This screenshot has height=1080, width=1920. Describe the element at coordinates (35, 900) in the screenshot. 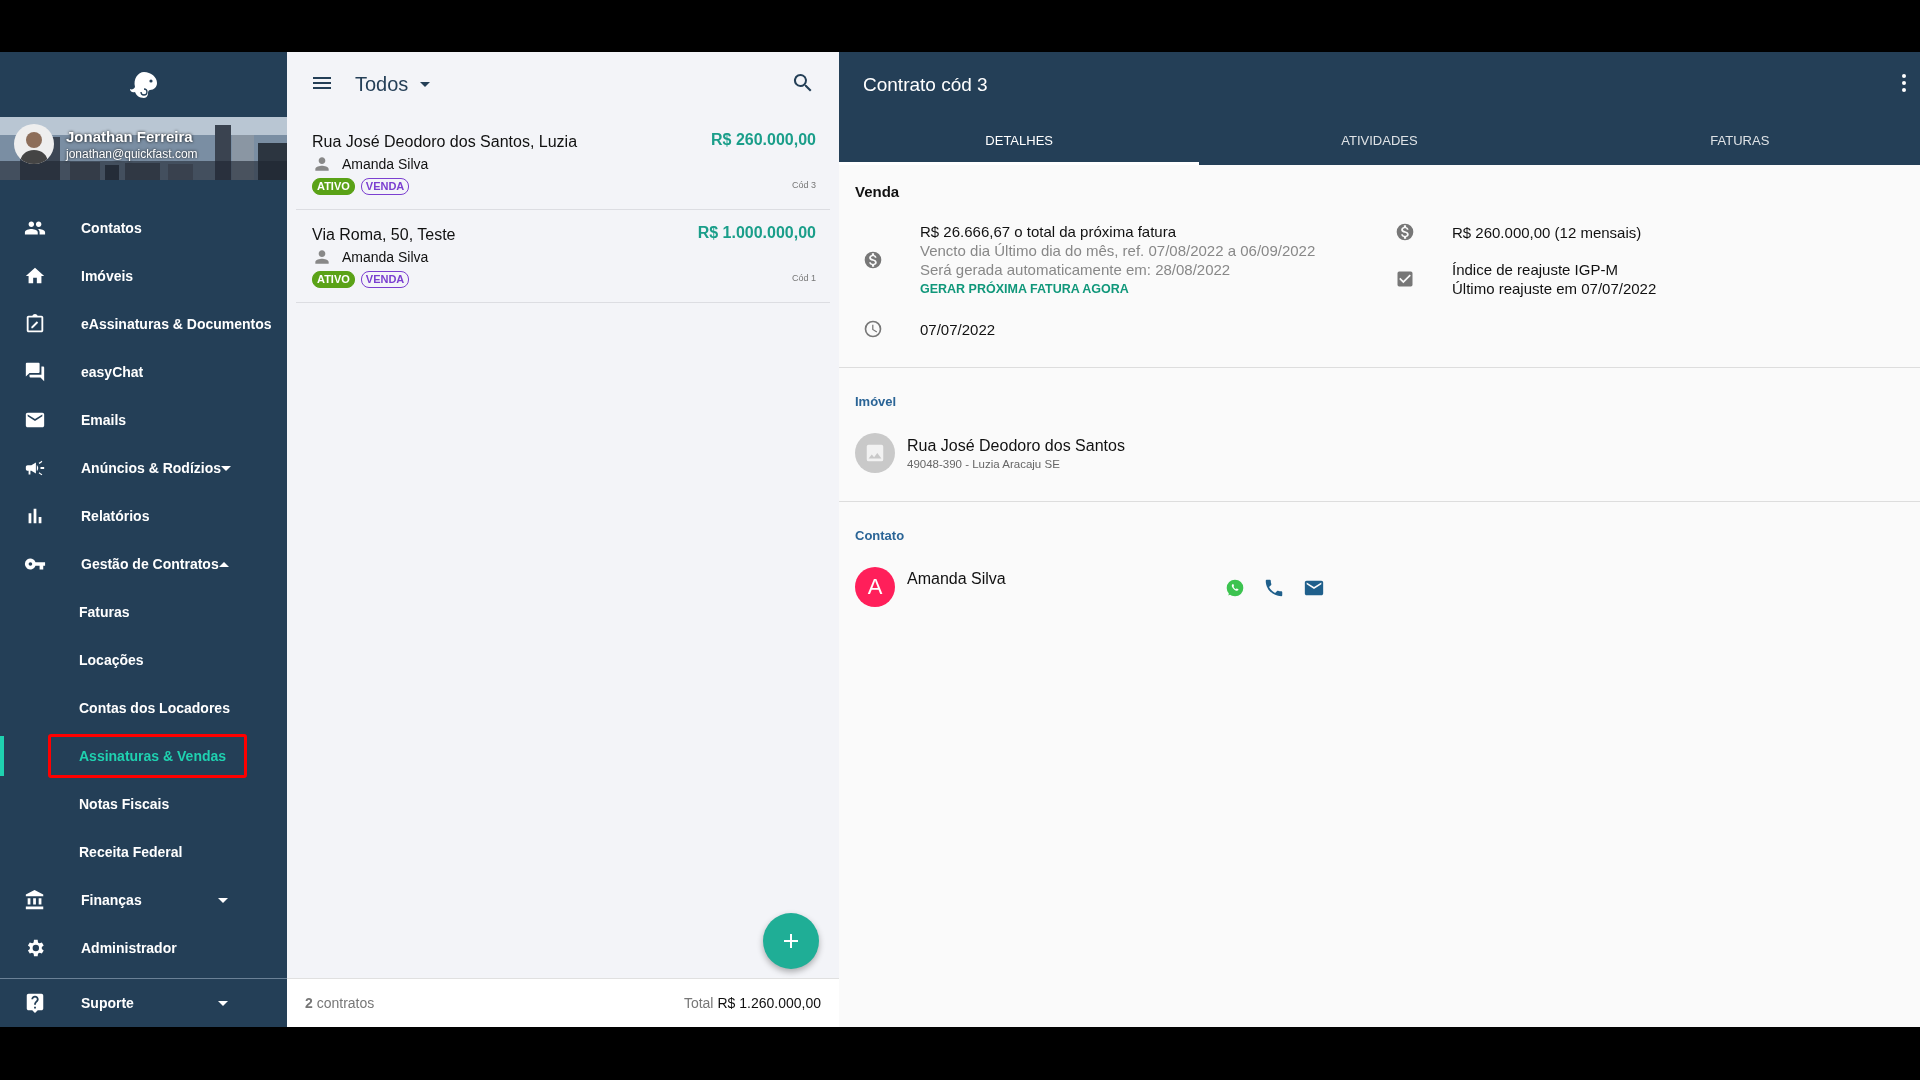

I see `bank-icon` at that location.